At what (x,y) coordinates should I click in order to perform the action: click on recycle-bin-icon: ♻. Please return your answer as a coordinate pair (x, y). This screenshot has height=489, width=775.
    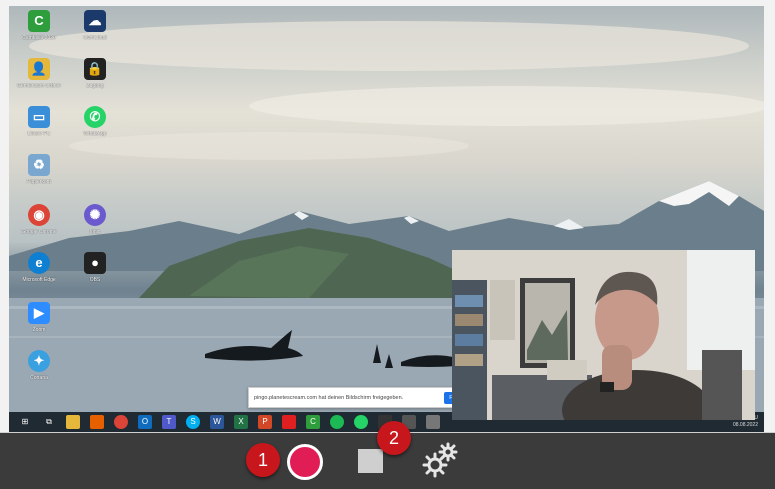
    Looking at the image, I should click on (39, 165).